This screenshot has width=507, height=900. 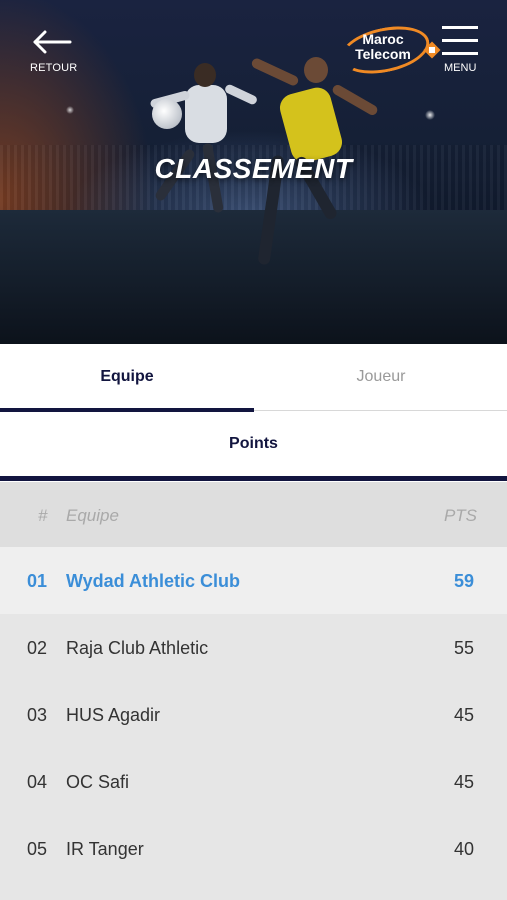 I want to click on row-points: 55, so click(x=463, y=648).